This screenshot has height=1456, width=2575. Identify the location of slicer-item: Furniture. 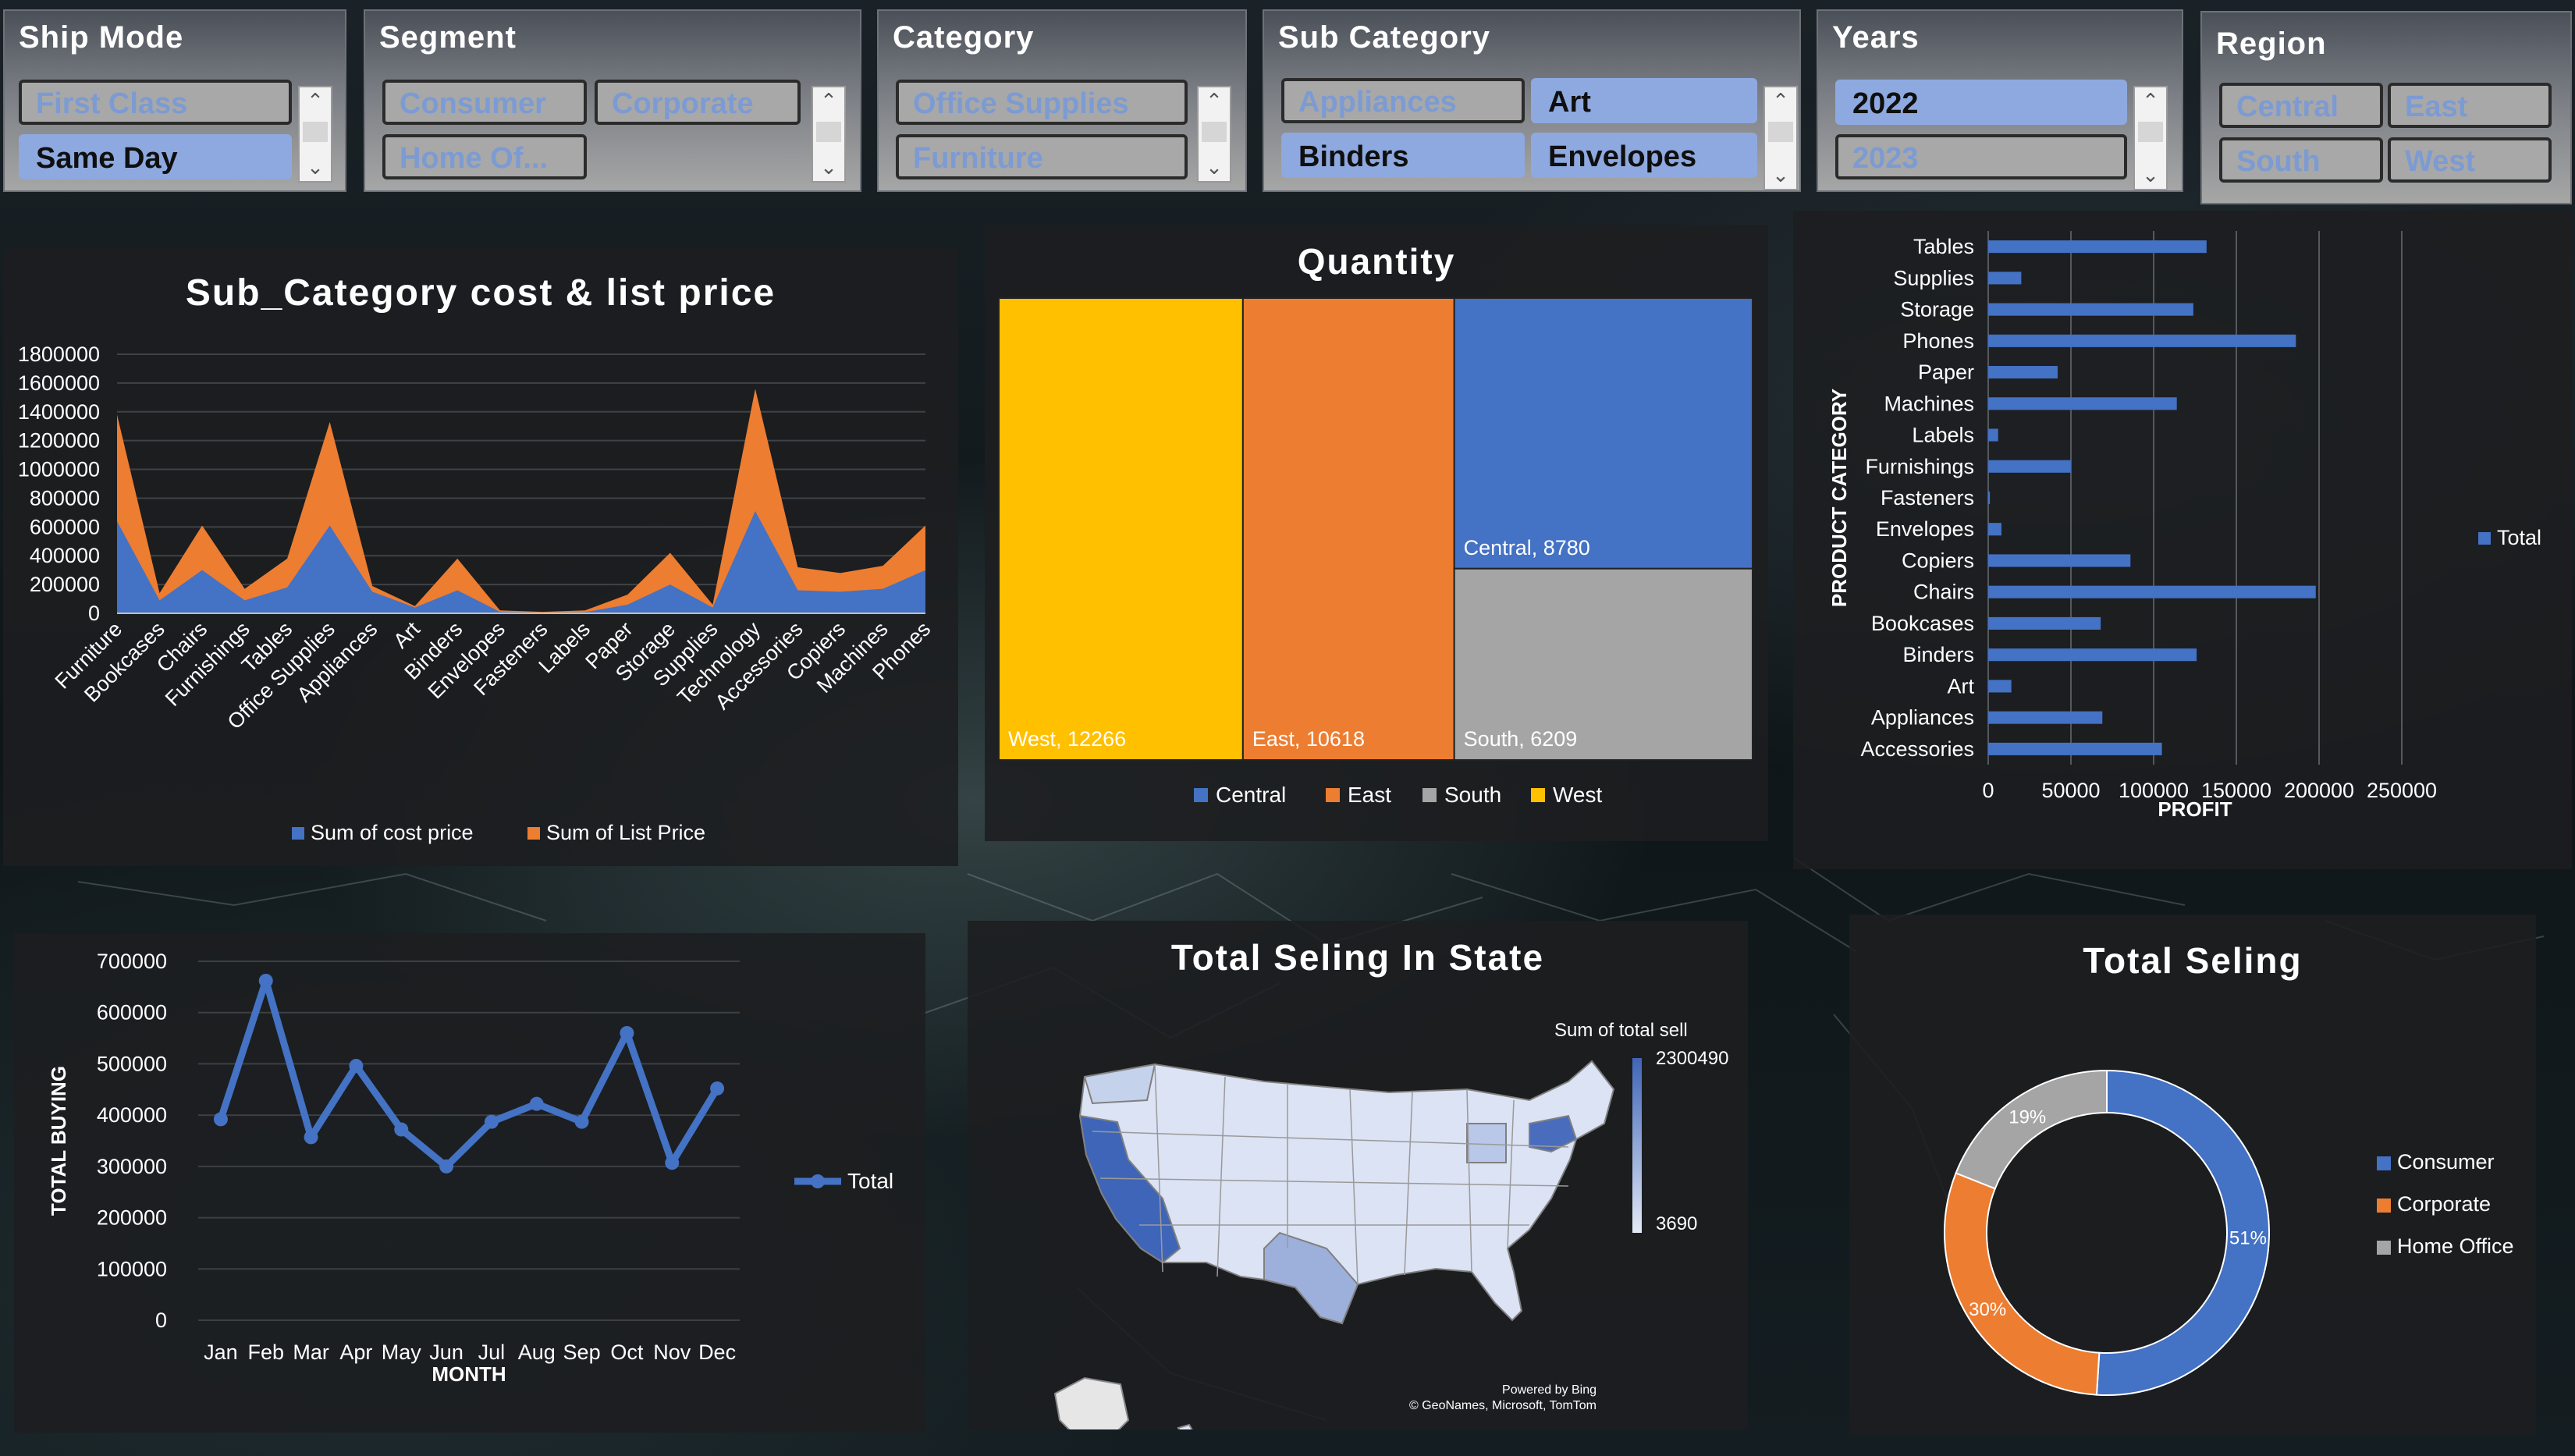
(1042, 156).